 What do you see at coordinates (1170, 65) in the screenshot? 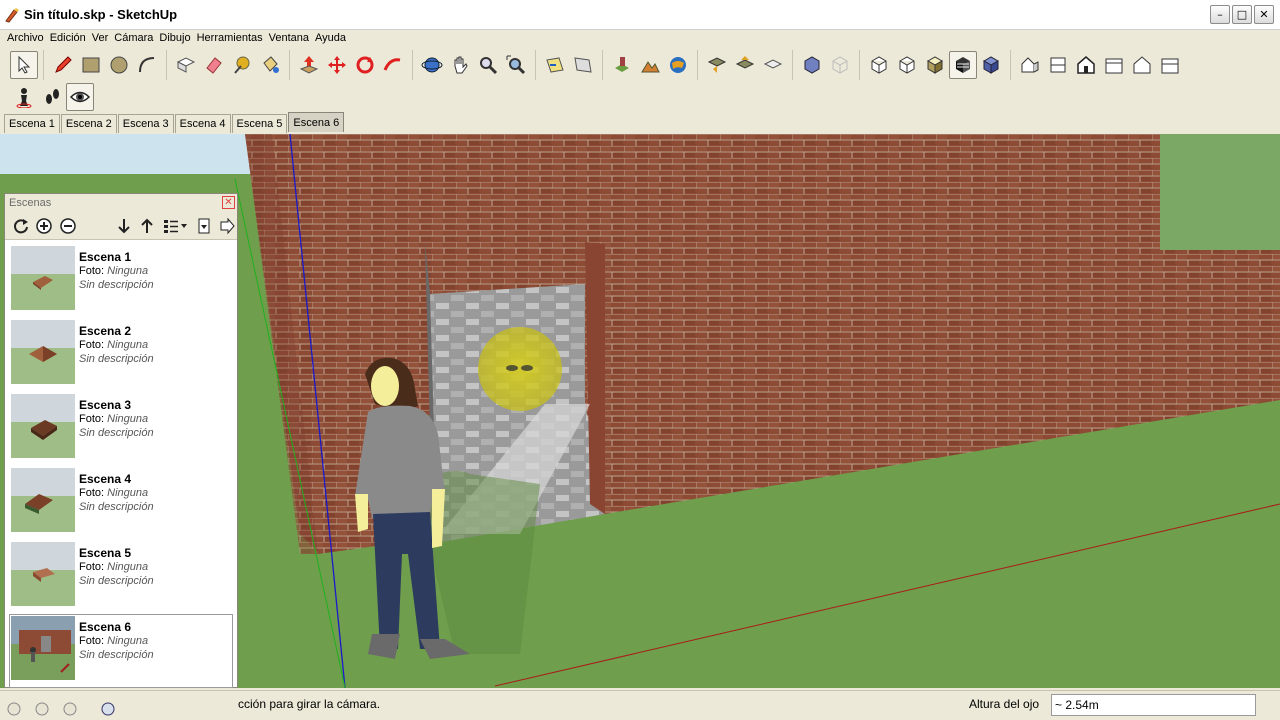
I see `left-view` at bounding box center [1170, 65].